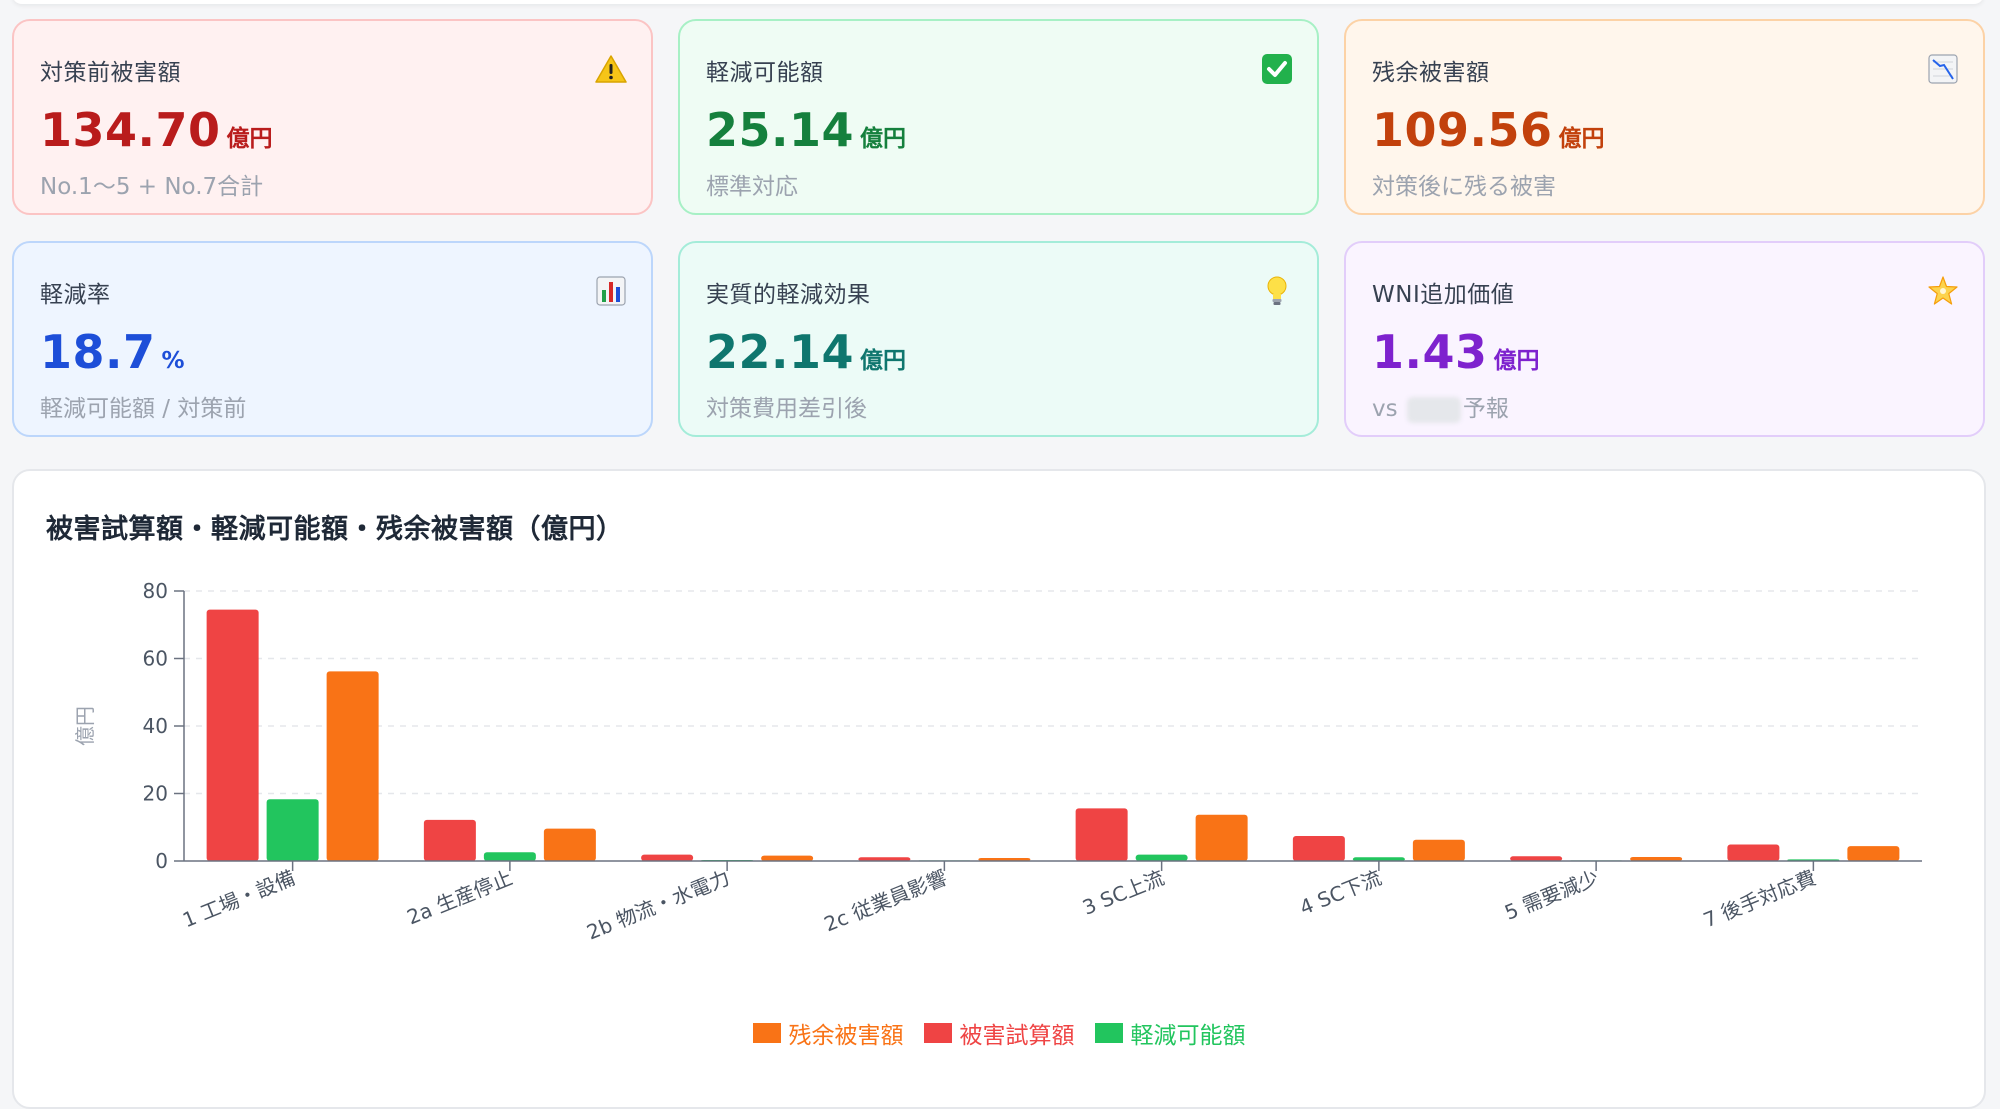 The image size is (2000, 1109). I want to click on card-value: 134.70, so click(130, 130).